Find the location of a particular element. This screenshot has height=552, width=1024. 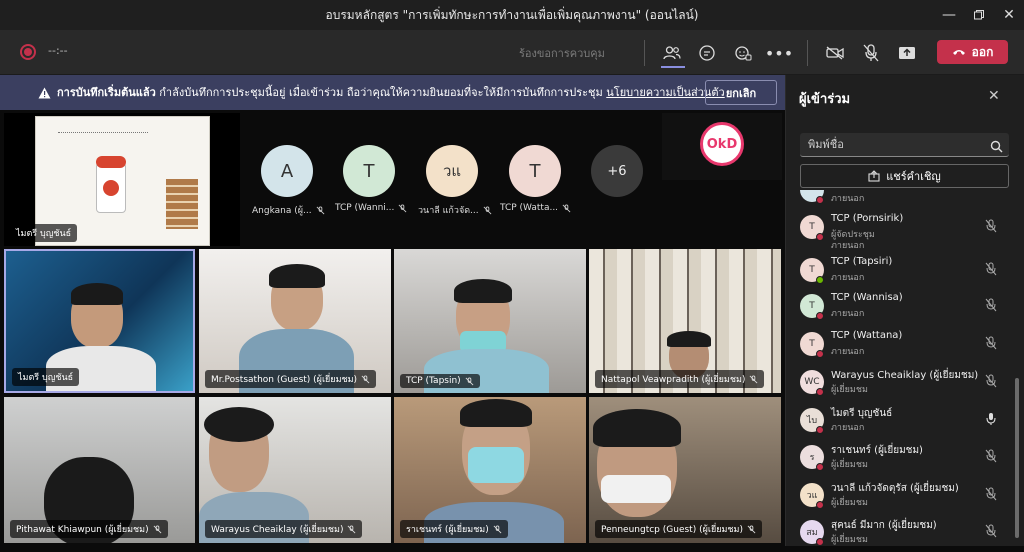

cancel-recording-button: ยกเลิก is located at coordinates (741, 92).